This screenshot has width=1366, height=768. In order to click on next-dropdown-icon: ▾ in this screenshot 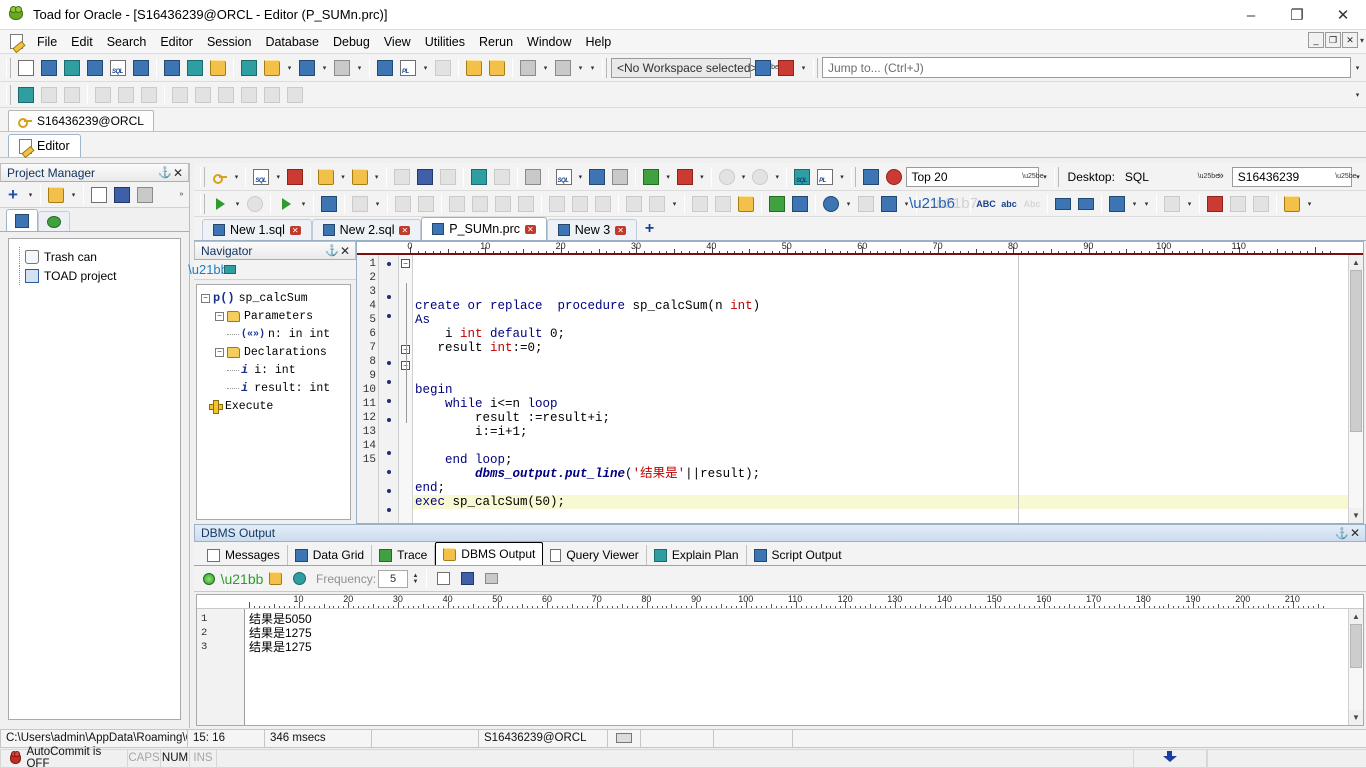, I will do `click(777, 177)`.